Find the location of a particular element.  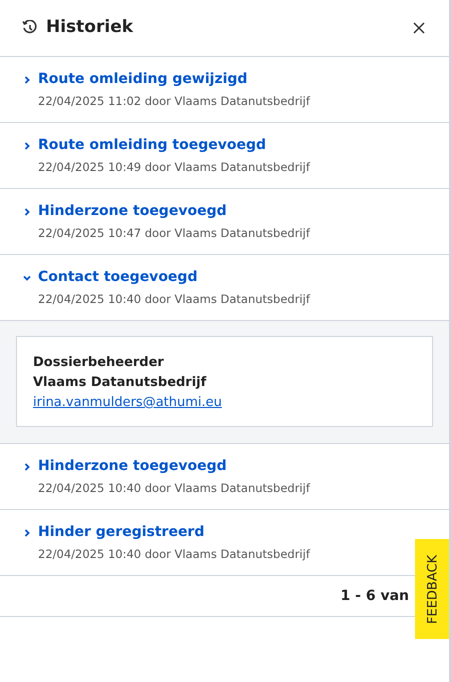

entry-meta: 22/04/2025 11:02 door Vlaams Datanutsbedrijf is located at coordinates (174, 101).